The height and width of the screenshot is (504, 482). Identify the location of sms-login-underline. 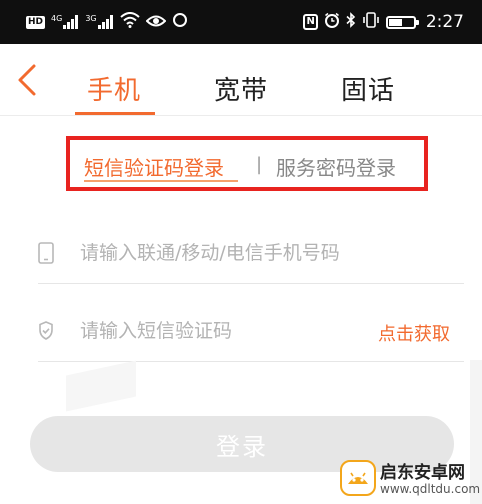
(161, 181).